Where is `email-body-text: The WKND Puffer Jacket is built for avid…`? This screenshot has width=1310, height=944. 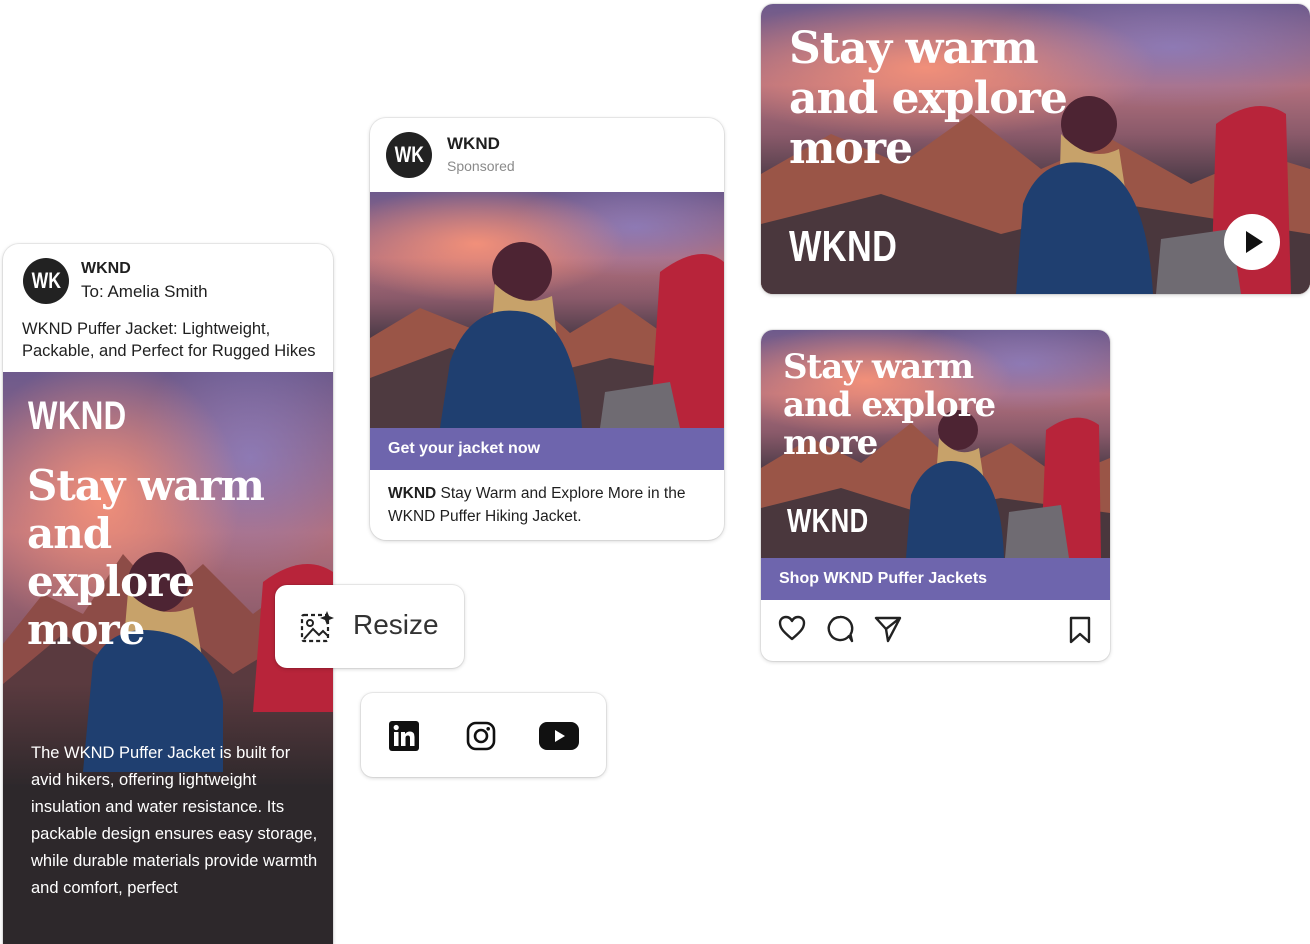 email-body-text: The WKND Puffer Jacket is built for avid… is located at coordinates (174, 820).